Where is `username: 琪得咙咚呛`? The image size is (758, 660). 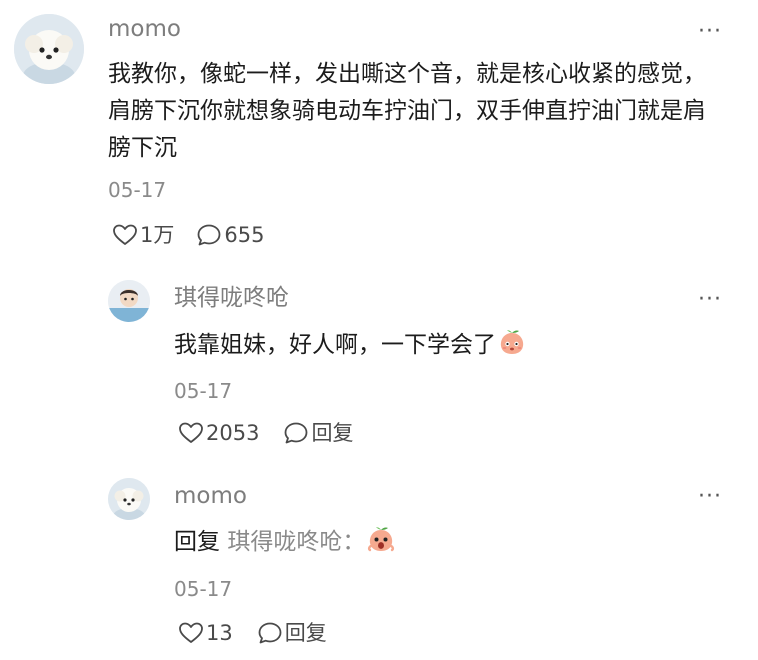
username: 琪得咙咚呛 is located at coordinates (231, 298).